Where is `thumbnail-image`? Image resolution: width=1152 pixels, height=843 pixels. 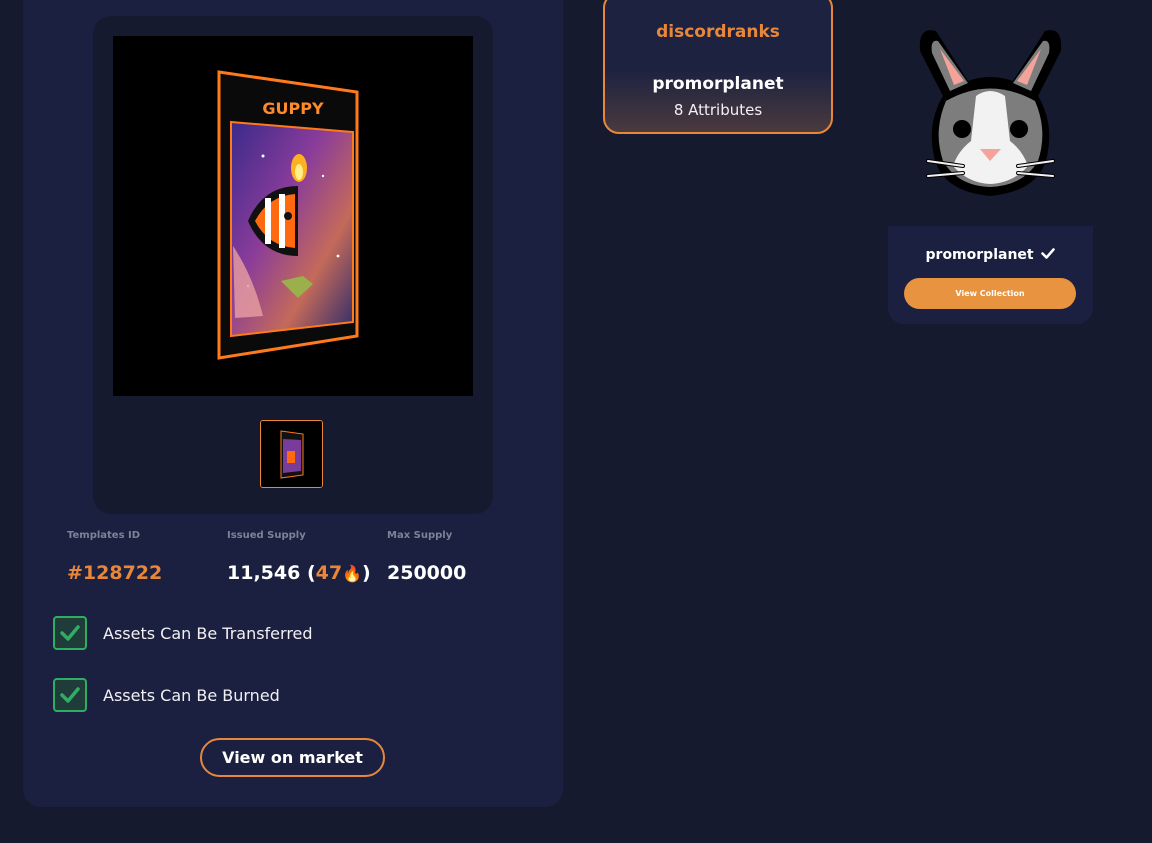 thumbnail-image is located at coordinates (291, 454).